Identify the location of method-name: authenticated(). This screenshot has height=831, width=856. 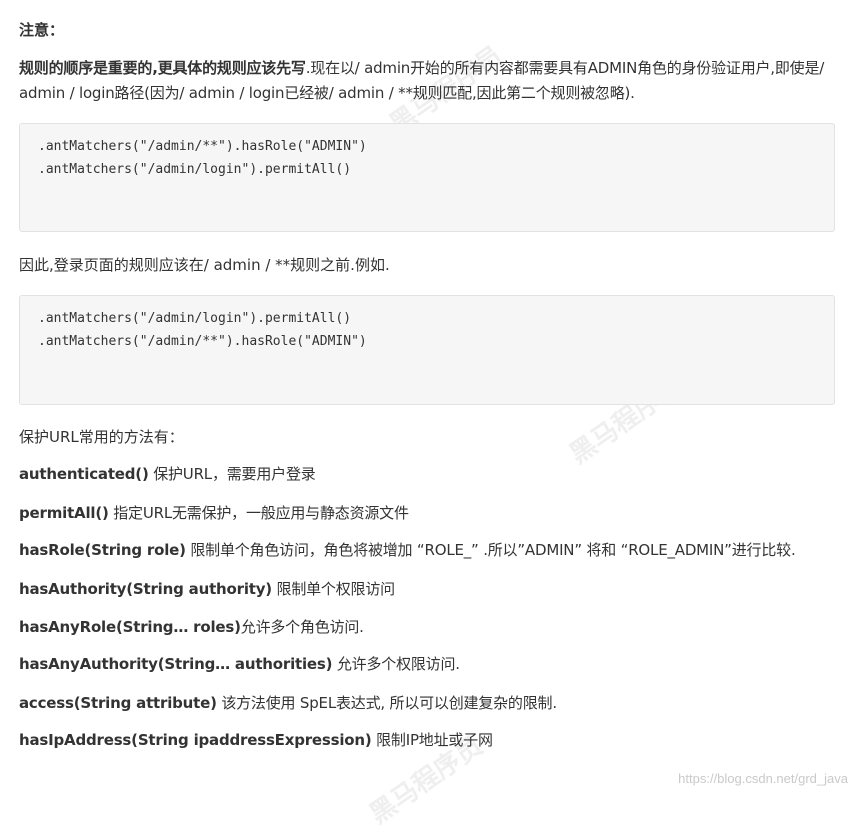
(84, 474).